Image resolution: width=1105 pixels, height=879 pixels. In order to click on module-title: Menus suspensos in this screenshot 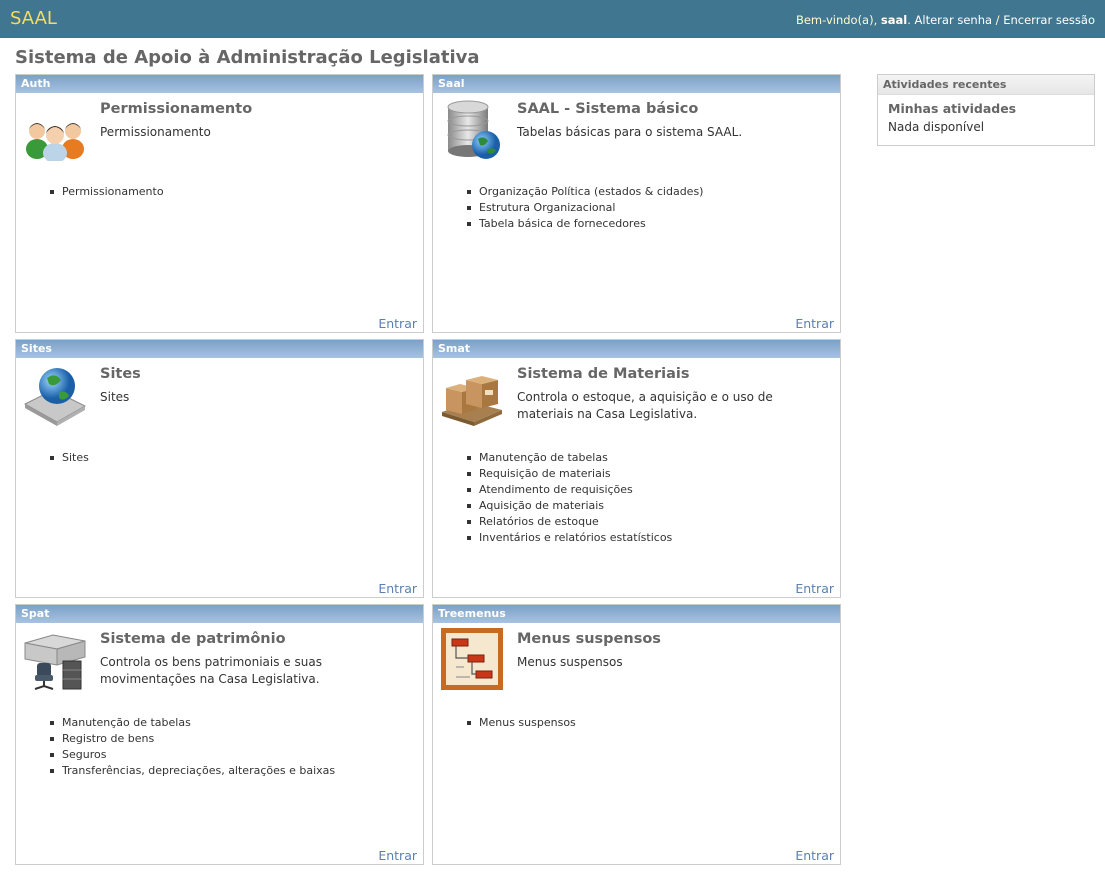, I will do `click(589, 639)`.